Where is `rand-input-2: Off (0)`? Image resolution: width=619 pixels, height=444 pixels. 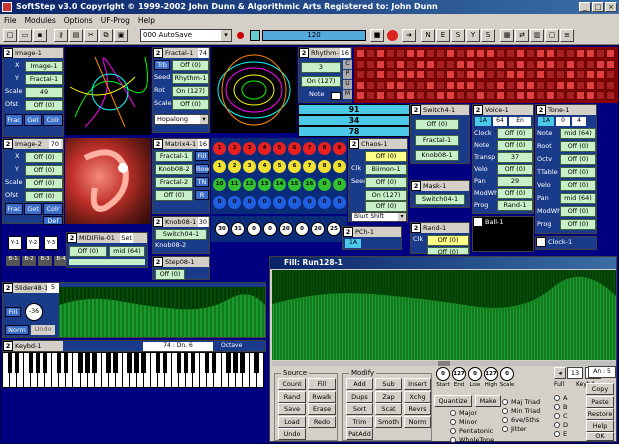 rand-input-2: Off (0) is located at coordinates (448, 251).